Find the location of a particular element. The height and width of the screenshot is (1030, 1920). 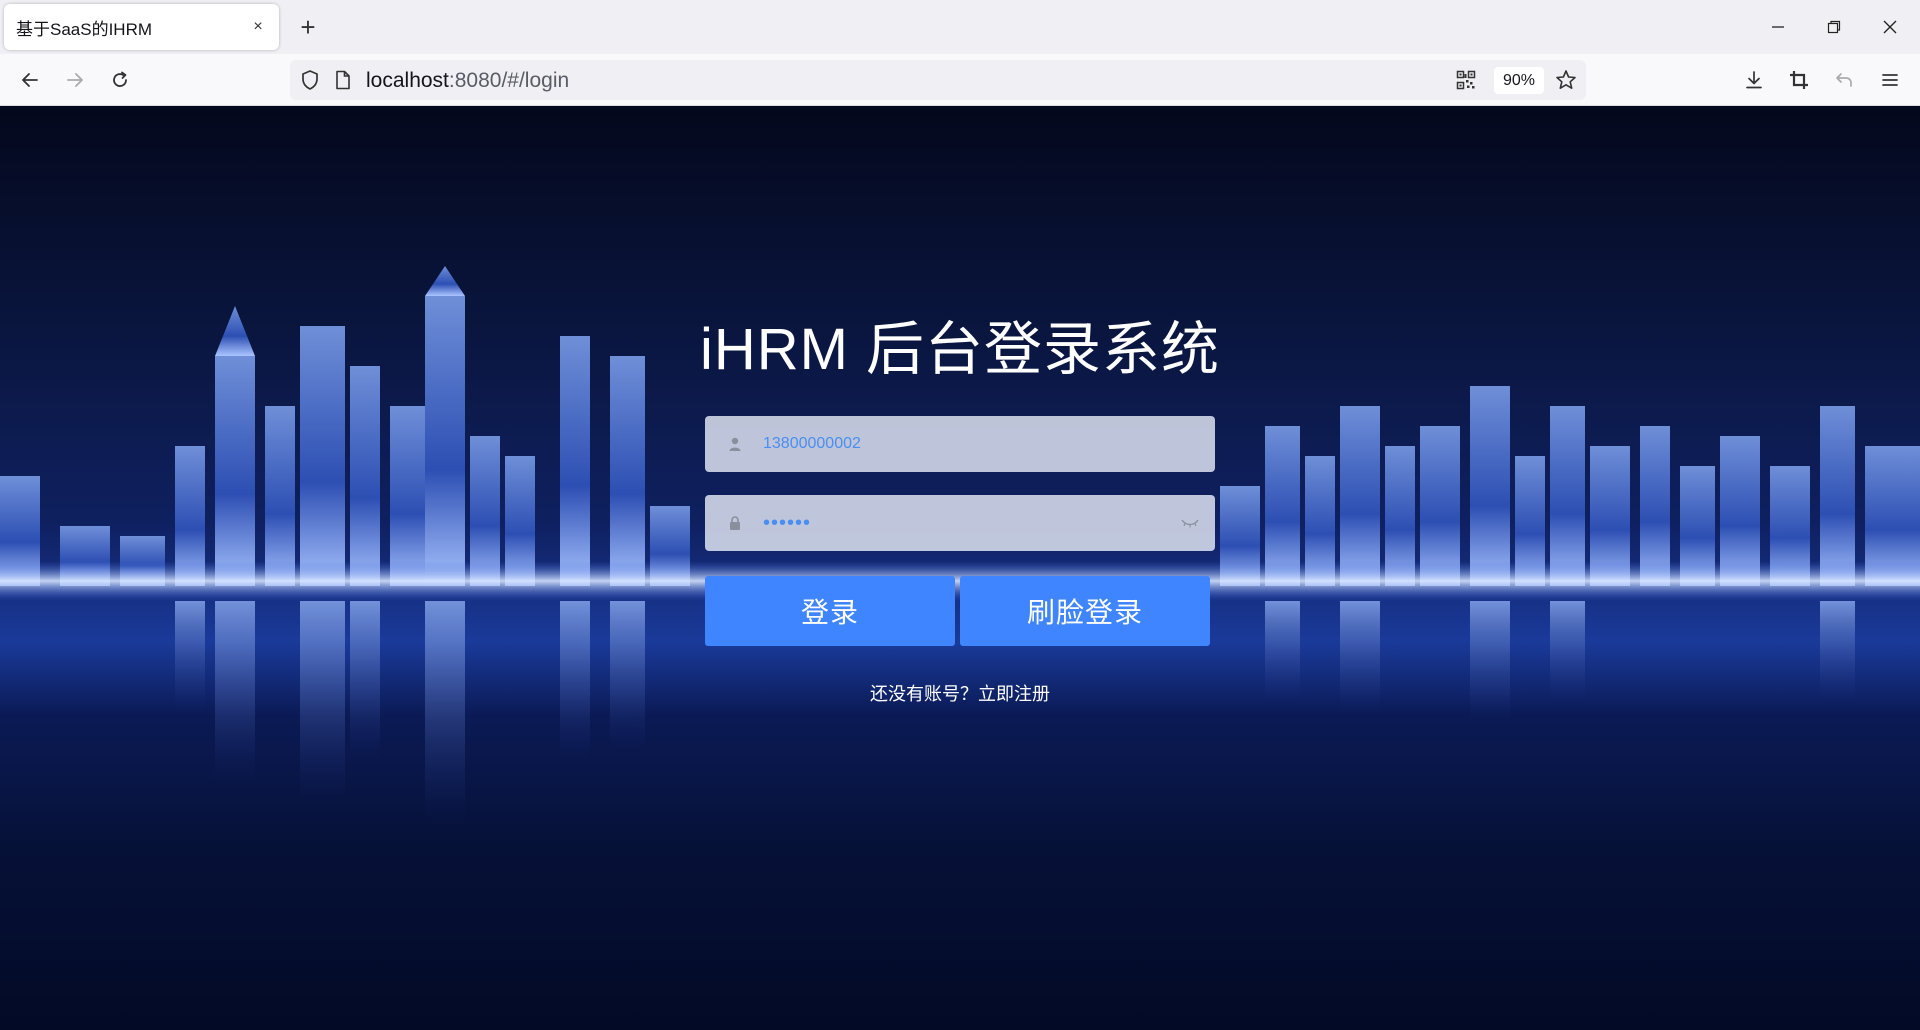

username-field is located at coordinates (960, 444).